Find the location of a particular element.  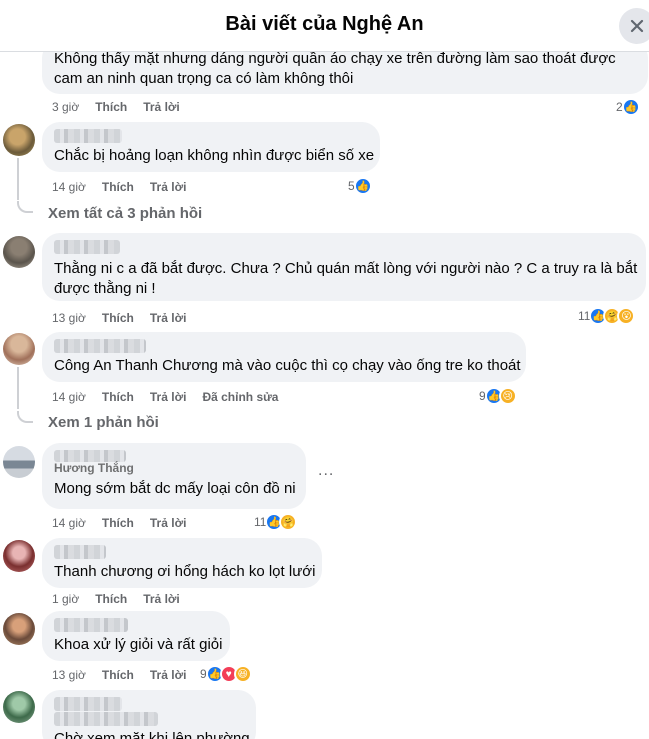

reaction-summary: 9 👍 ♥ 😆 is located at coordinates (226, 674).